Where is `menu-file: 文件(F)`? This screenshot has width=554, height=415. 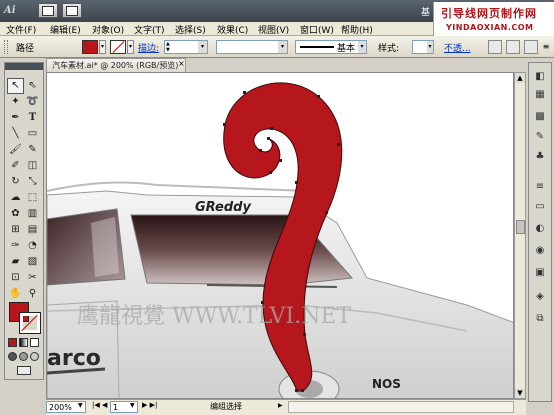 menu-file: 文件(F) is located at coordinates (21, 29).